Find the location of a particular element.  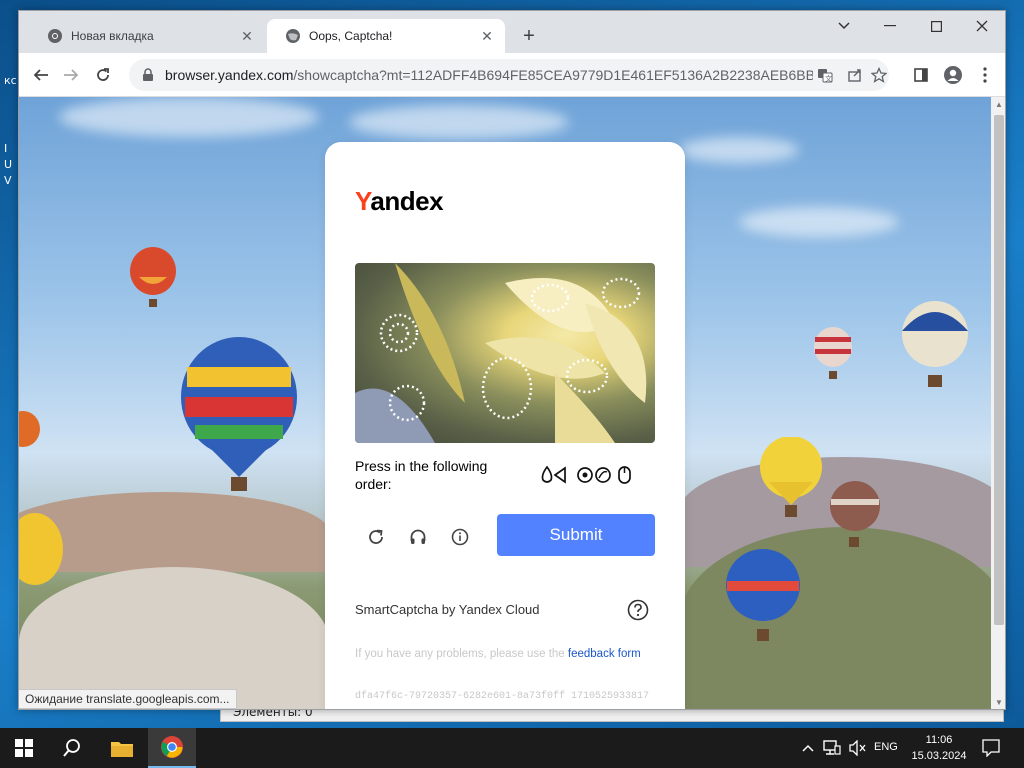

side-panel-icon is located at coordinates (921, 75).